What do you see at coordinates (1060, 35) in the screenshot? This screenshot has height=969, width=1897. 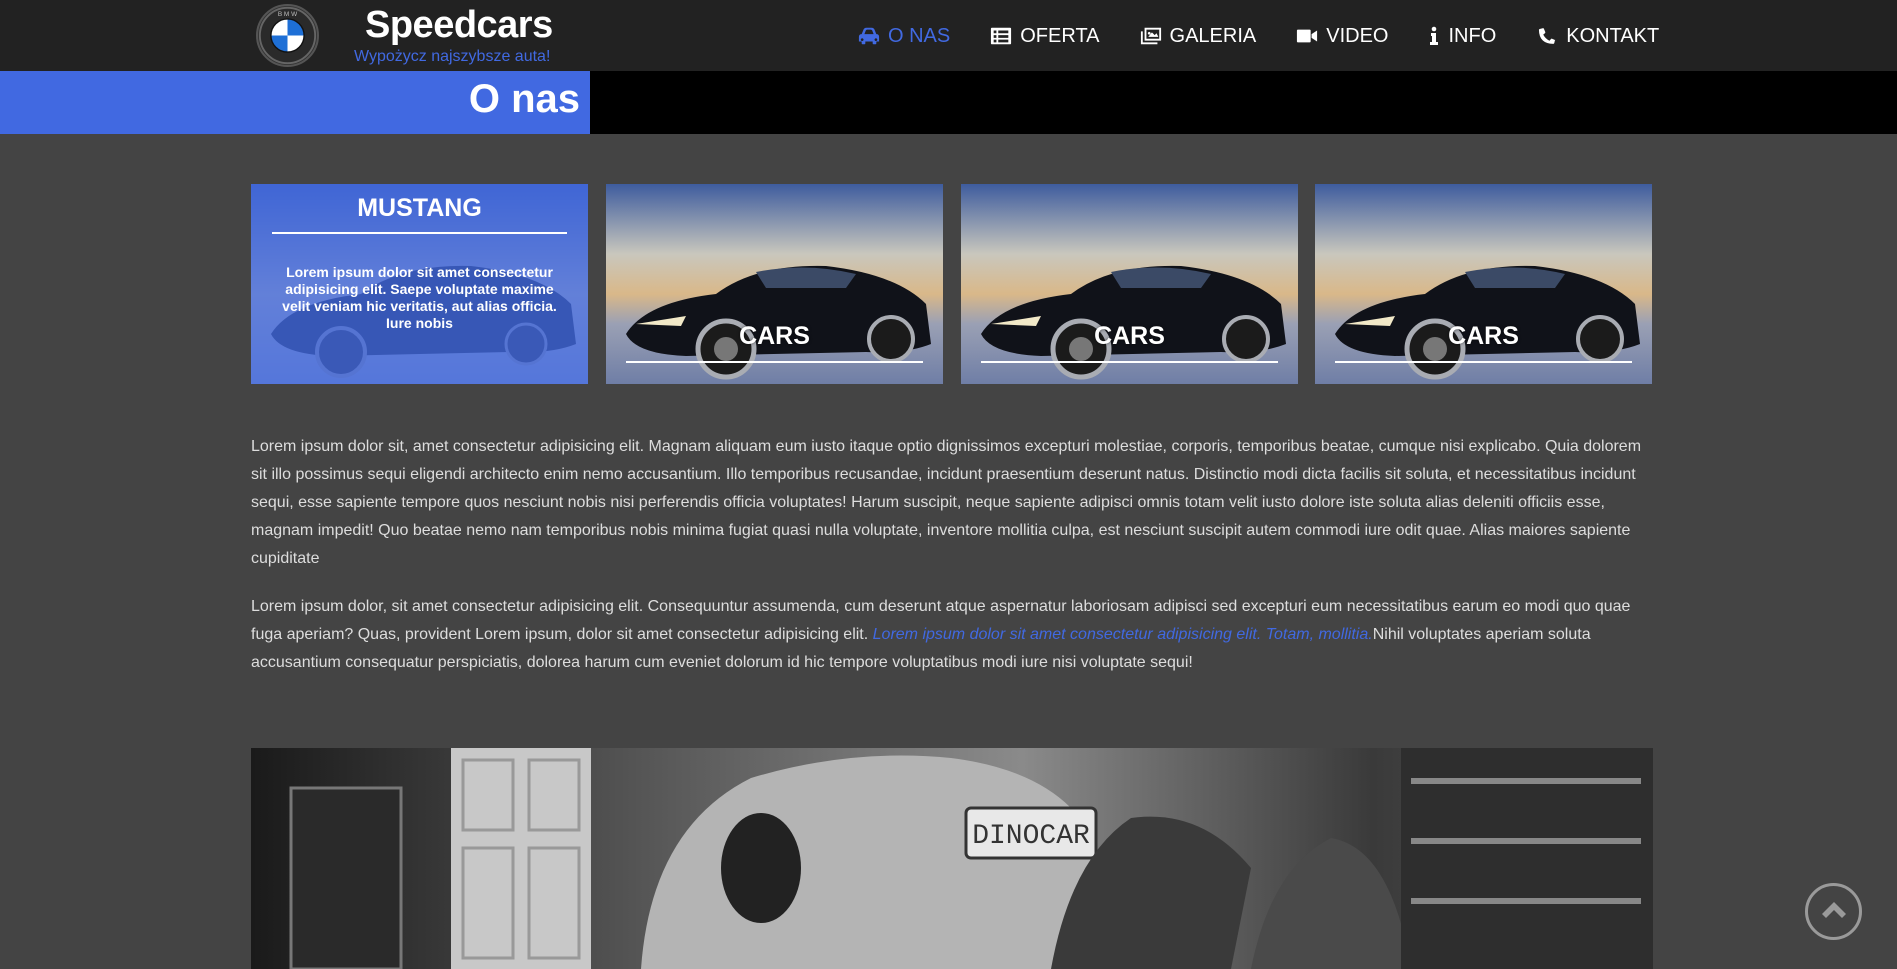 I see `nav-item-label: OFERTA` at bounding box center [1060, 35].